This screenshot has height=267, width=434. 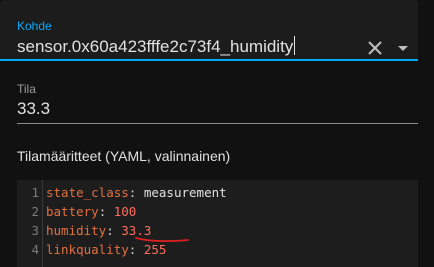 What do you see at coordinates (125, 211) in the screenshot?
I see `yaml-value: 100` at bounding box center [125, 211].